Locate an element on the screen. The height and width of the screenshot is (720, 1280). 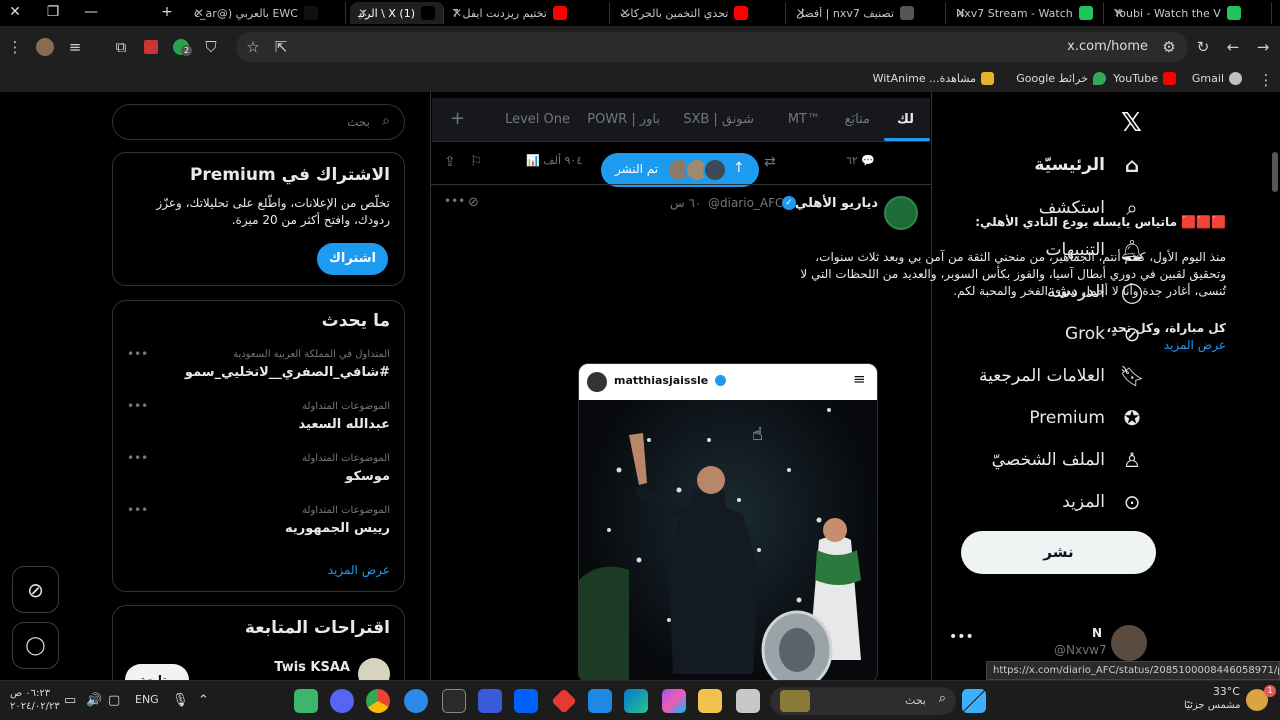
search-box: ⌕ بحث is located at coordinates (258, 122).